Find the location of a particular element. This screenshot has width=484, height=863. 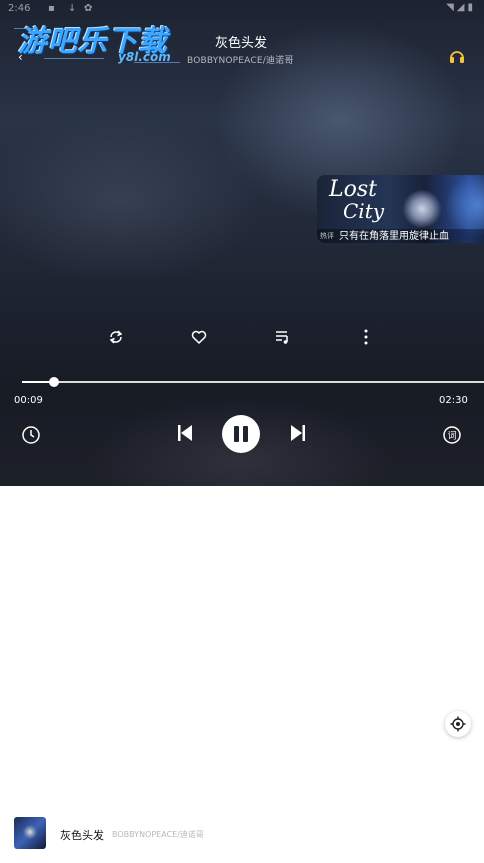

pause-button is located at coordinates (241, 434).